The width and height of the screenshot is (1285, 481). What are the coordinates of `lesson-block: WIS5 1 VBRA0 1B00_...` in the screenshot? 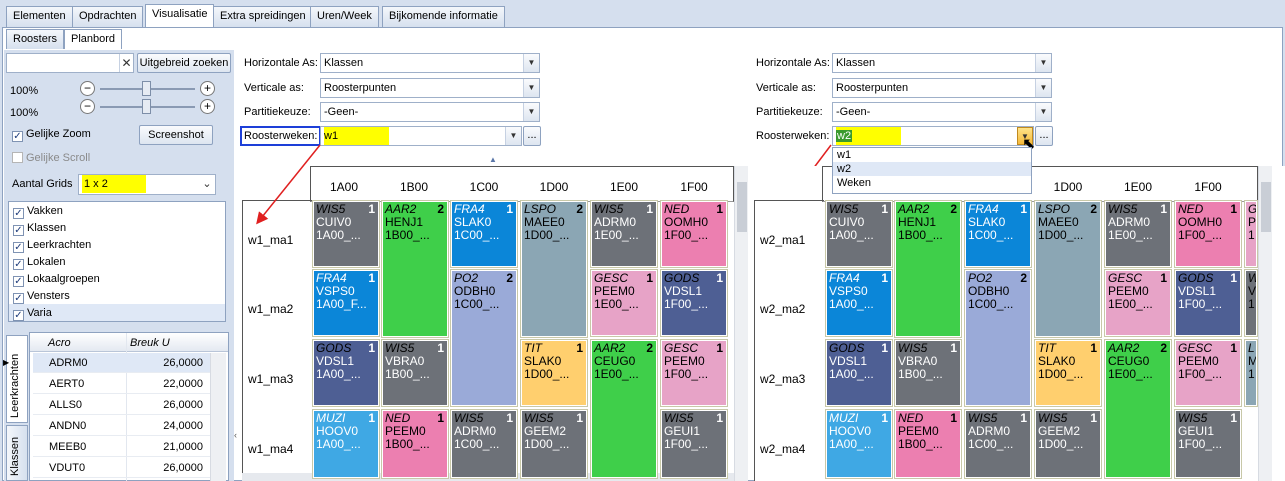 It's located at (415, 373).